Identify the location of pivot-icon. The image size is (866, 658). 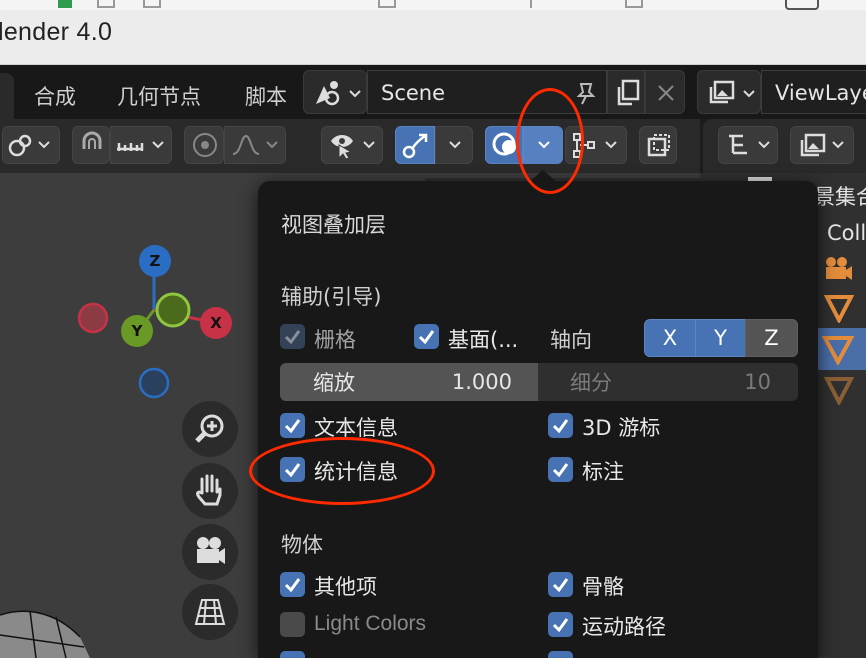
(20, 145).